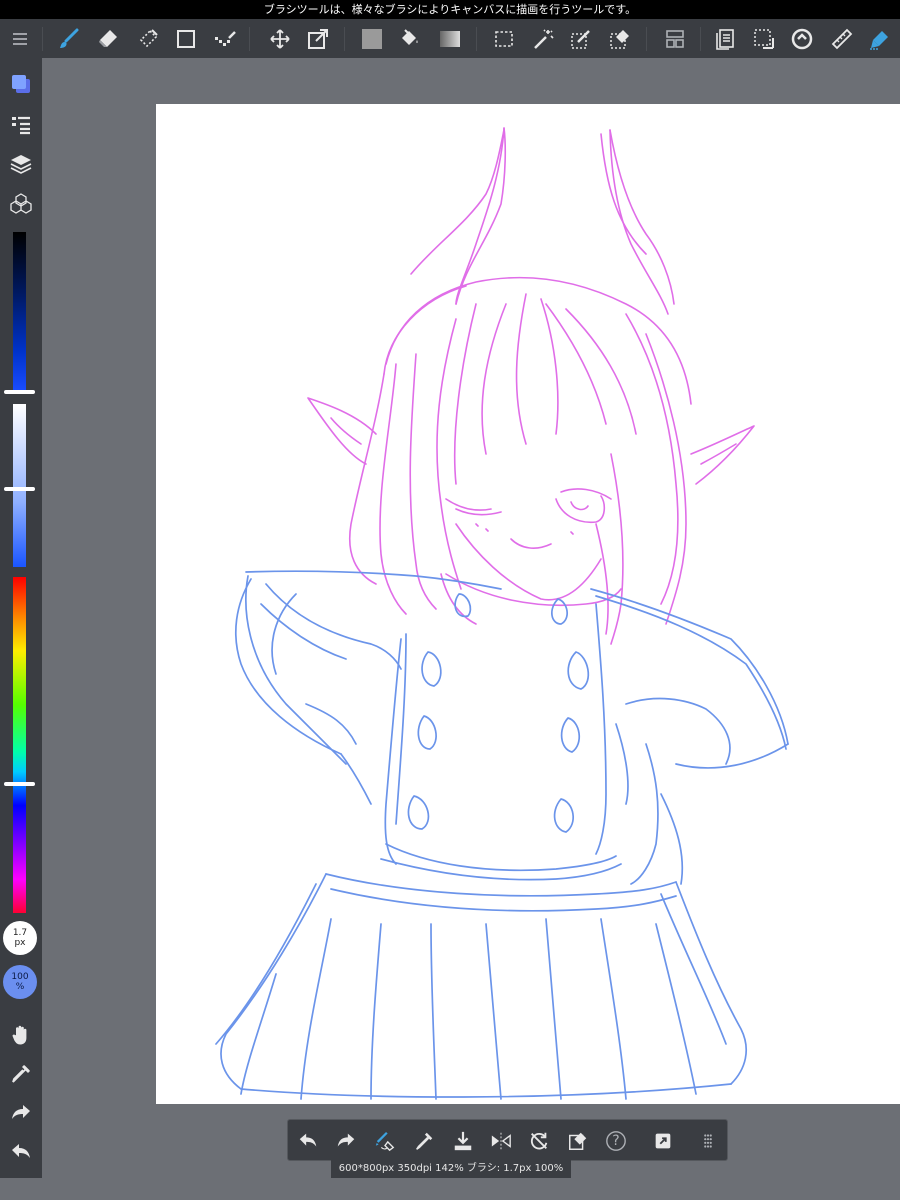 The image size is (900, 1200). I want to click on transform-icon, so click(318, 39).